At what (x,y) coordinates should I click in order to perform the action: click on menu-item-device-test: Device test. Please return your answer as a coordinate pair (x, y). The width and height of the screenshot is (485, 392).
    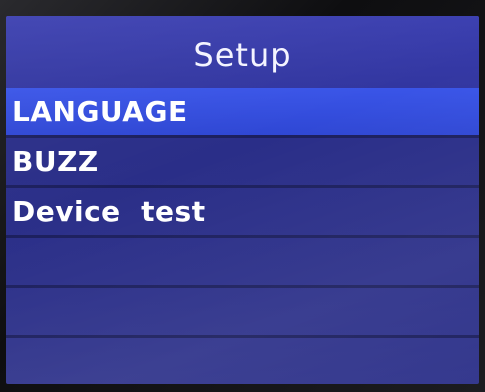
    Looking at the image, I should click on (242, 213).